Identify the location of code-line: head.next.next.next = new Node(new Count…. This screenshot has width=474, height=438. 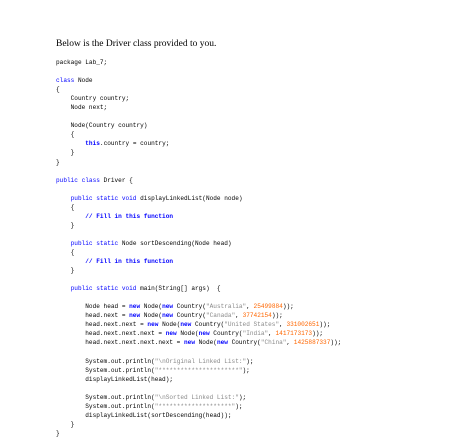
(198, 333).